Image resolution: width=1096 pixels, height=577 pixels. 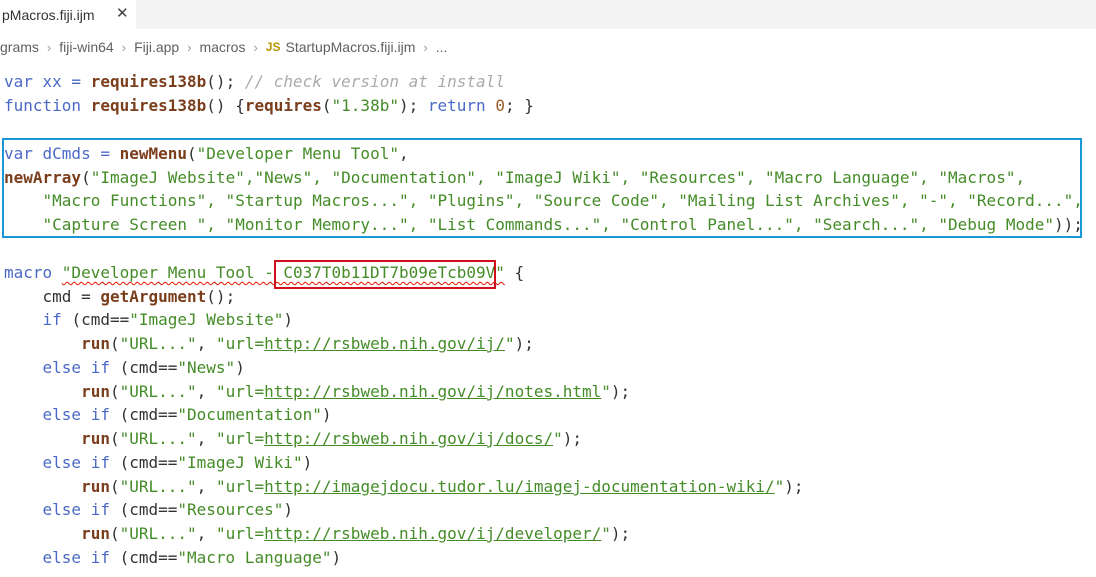 I want to click on breadcrumb-item-file: StartupMacros.fiji.ijm, so click(x=350, y=47).